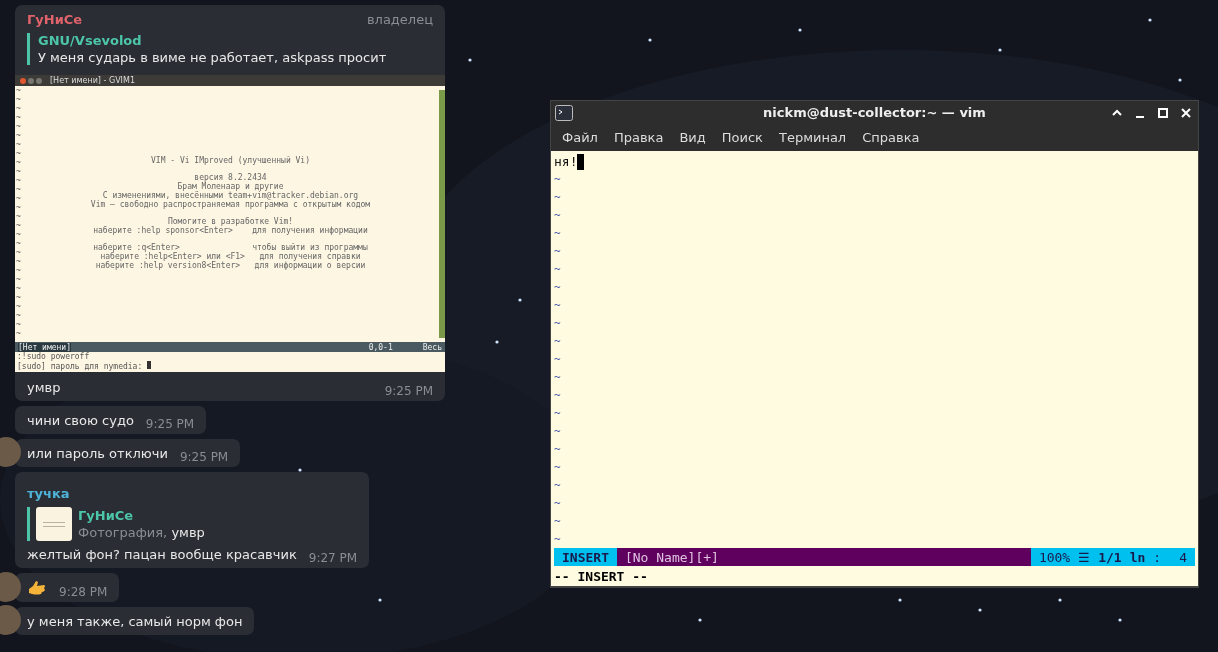 This screenshot has width=1218, height=652. I want to click on intro-line: Брам Моленаар и другие, so click(230, 186).